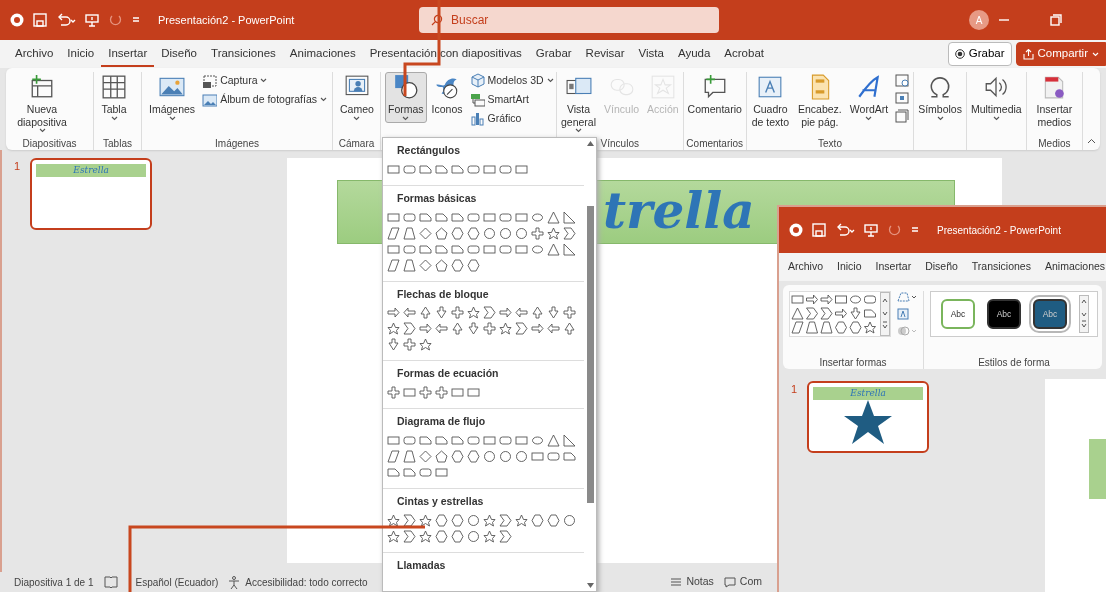 The width and height of the screenshot is (1106, 592). Describe the element at coordinates (437, 198) in the screenshot. I see `section-heading: Formas básicas` at that location.